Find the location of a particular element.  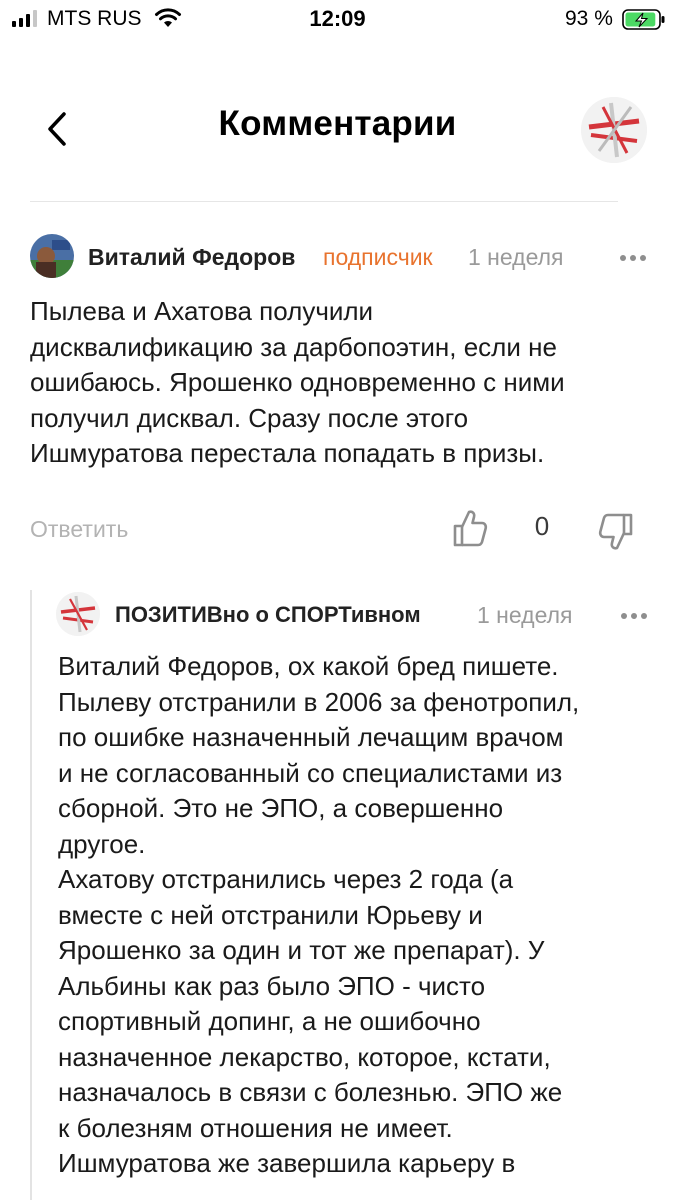

reply-button: Ответить is located at coordinates (79, 529).